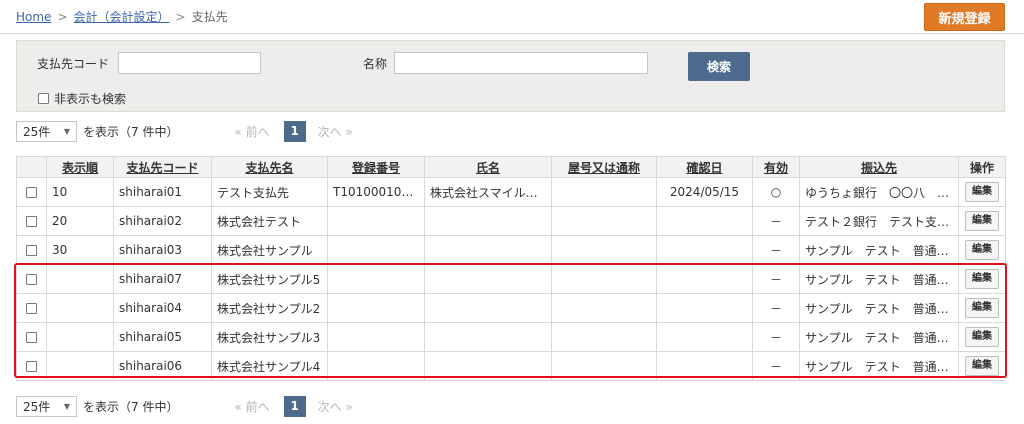 Image resolution: width=1024 pixels, height=424 pixels. What do you see at coordinates (376, 167) in the screenshot?
I see `header-reg-no: 登録番号` at bounding box center [376, 167].